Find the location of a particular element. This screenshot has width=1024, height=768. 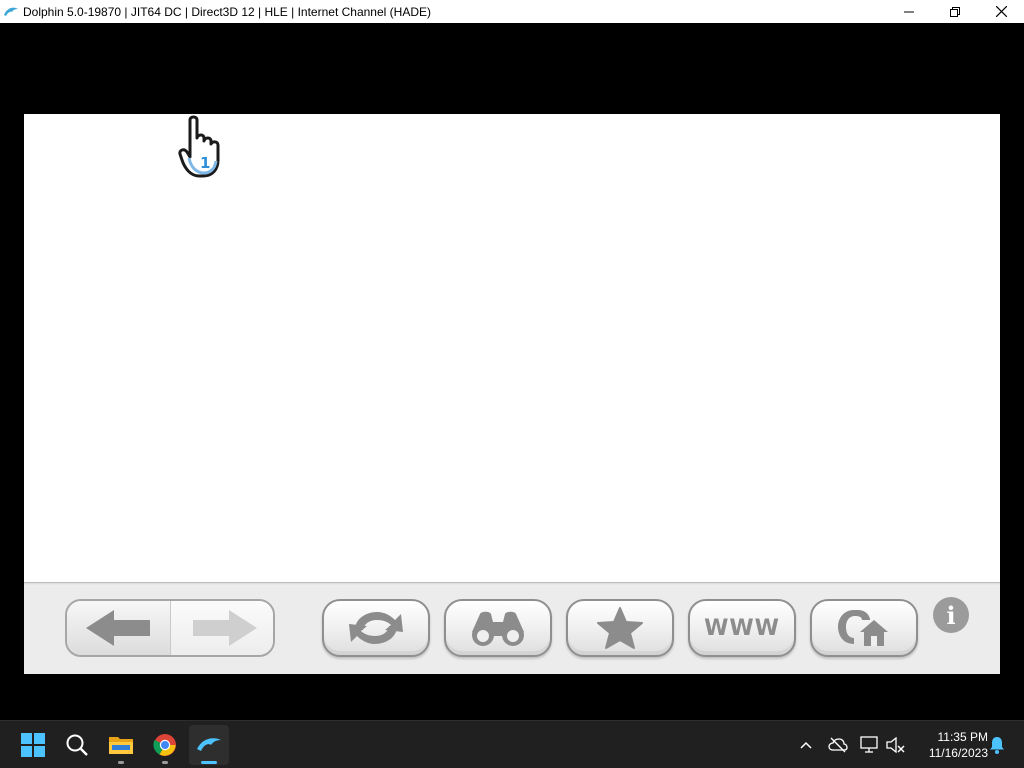

onedrive-button is located at coordinates (838, 745).